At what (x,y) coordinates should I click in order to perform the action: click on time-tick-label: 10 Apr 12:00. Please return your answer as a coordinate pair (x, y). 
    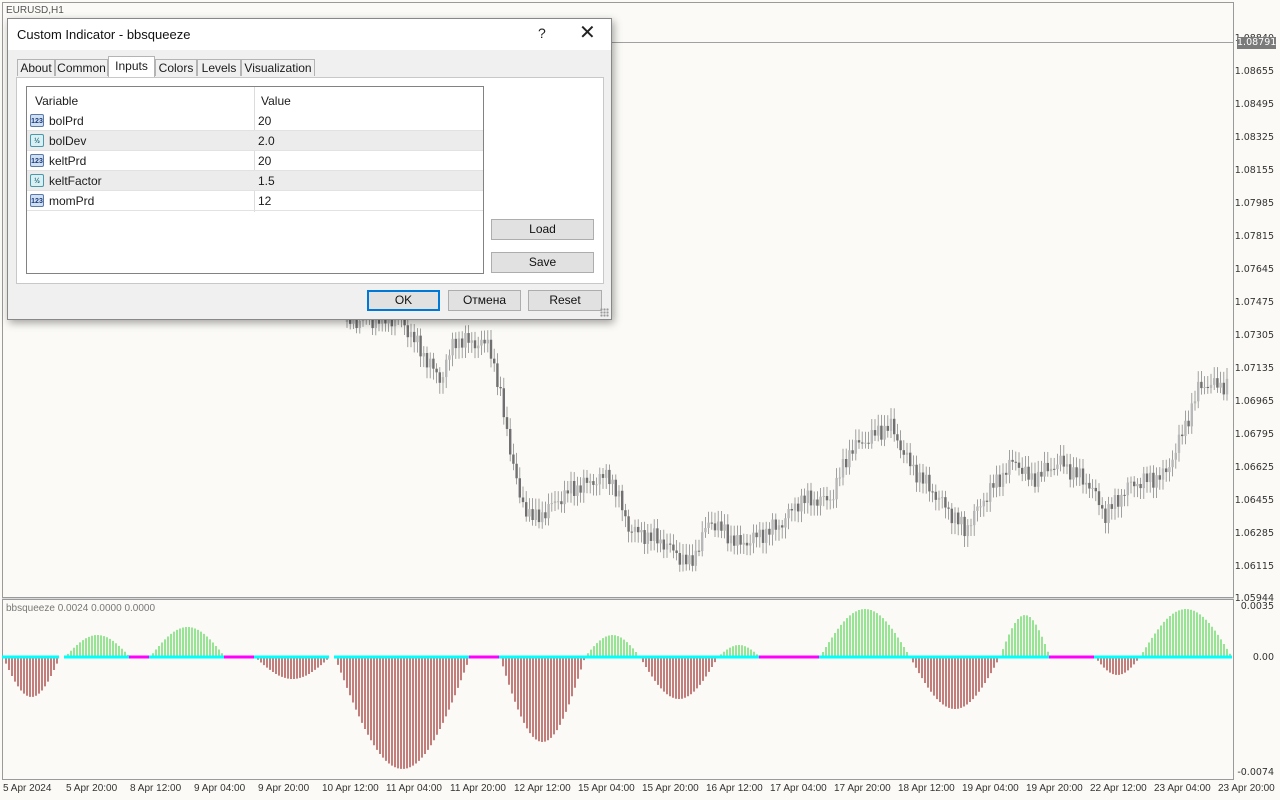
    Looking at the image, I should click on (350, 788).